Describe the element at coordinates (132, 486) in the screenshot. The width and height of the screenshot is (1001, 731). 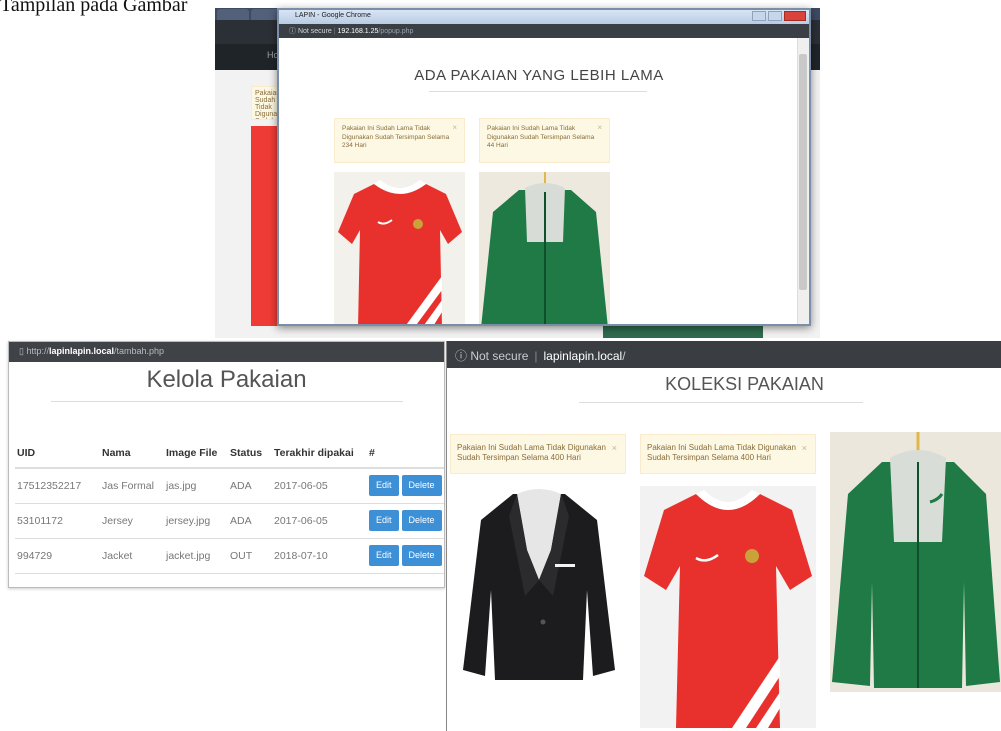
I see `cell-nama: Jas Formal` at that location.